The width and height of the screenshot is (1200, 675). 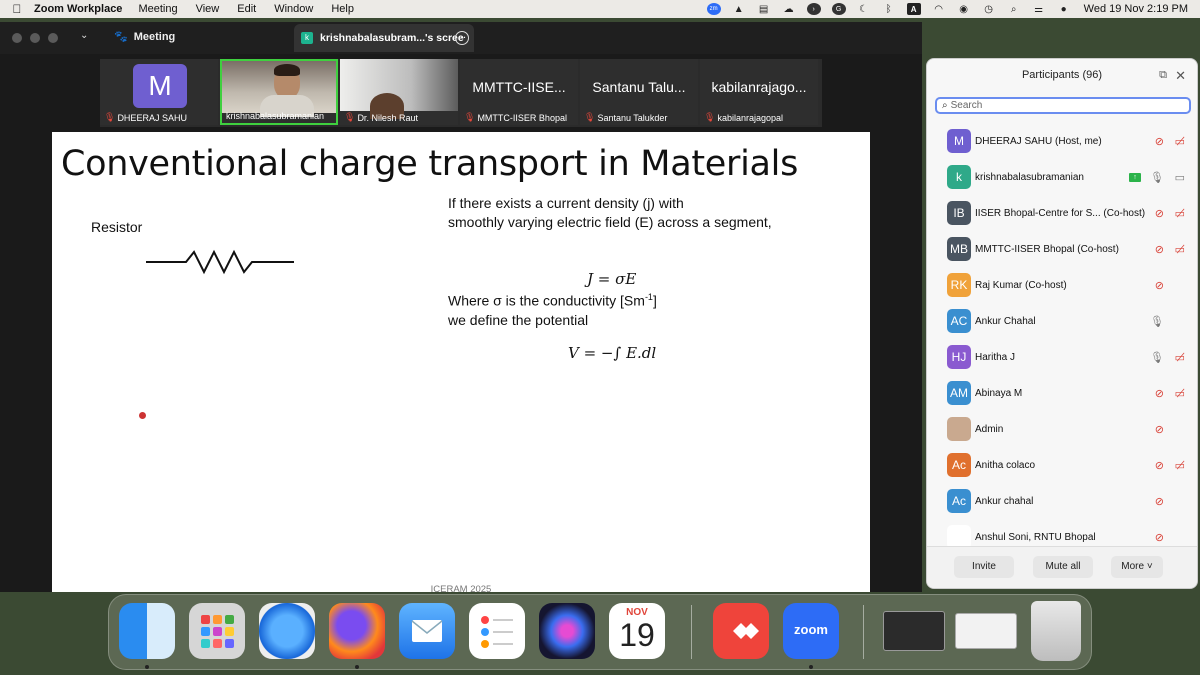 I want to click on slide-line: we define the potential, so click(x=518, y=319).